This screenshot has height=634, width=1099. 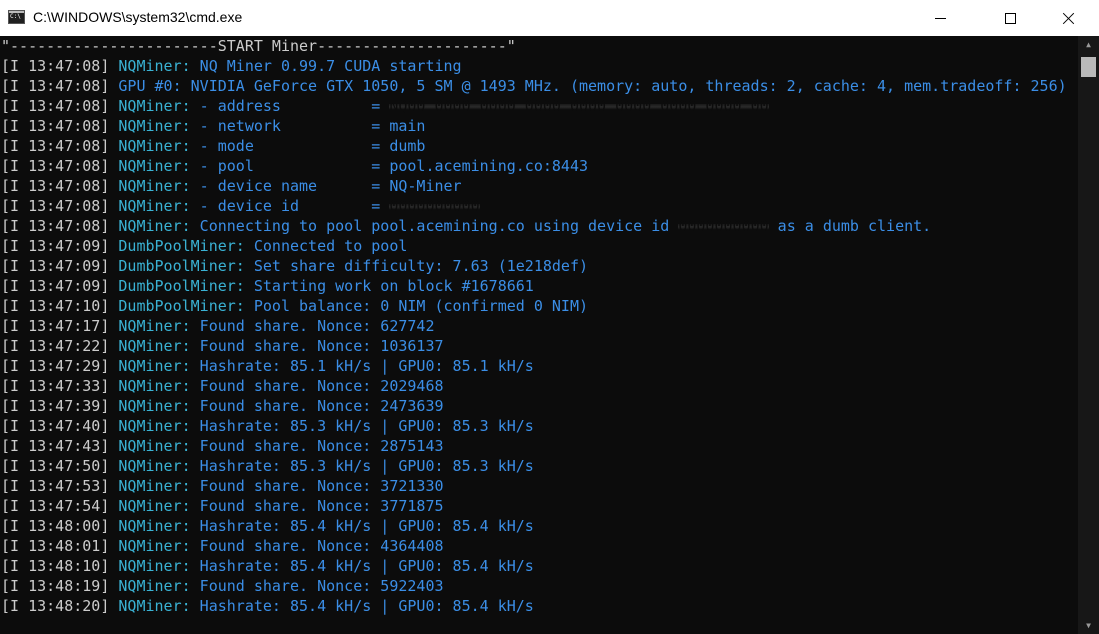 What do you see at coordinates (55, 486) in the screenshot?
I see `log-timestamp: [I 13:47:53]` at bounding box center [55, 486].